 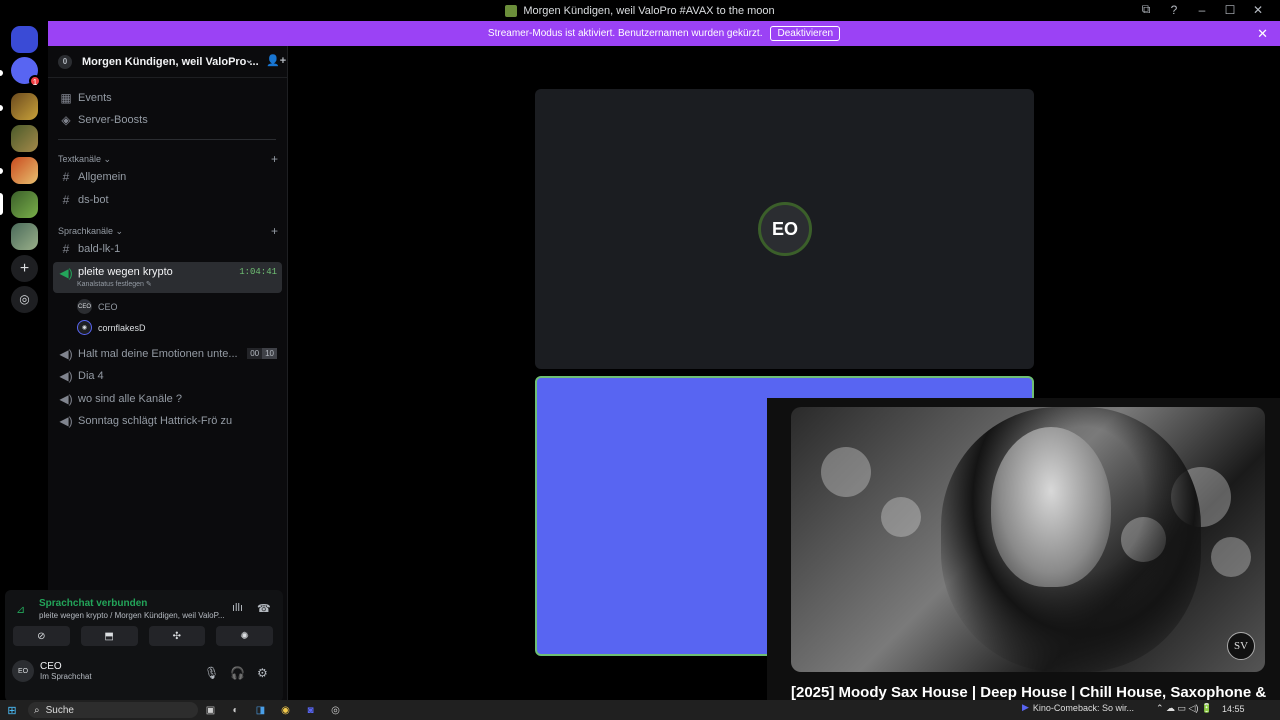 I want to click on voice-user: ◉ cornflakesD, so click(x=111, y=327).